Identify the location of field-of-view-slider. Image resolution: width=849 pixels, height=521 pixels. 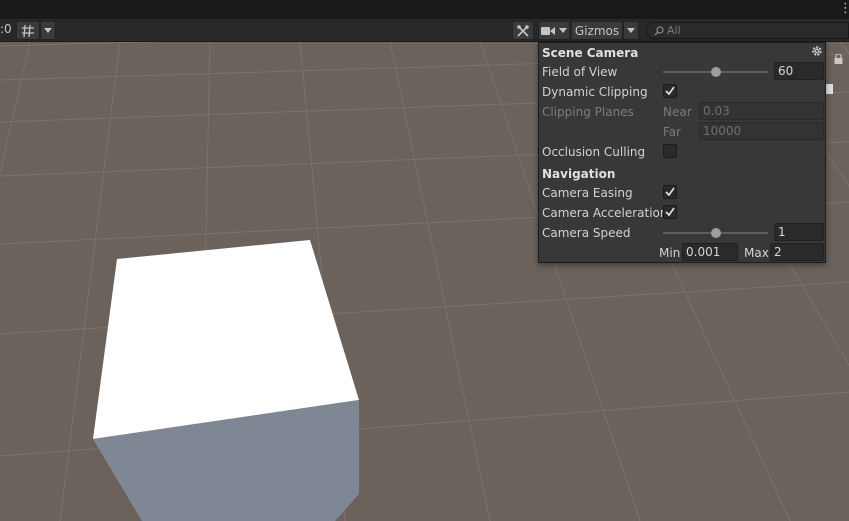
(715, 72).